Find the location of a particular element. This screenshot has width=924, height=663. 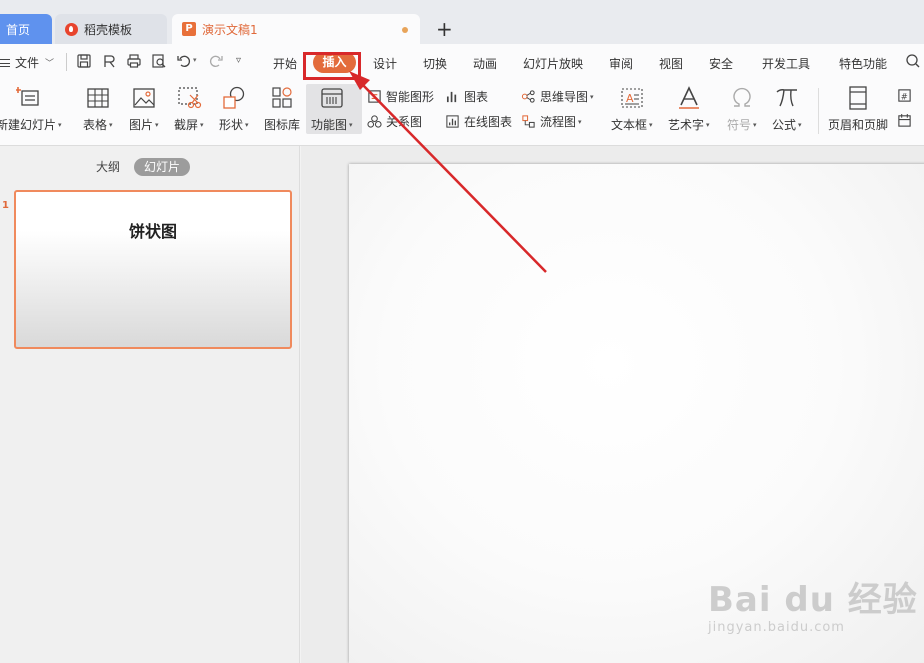

new-slide-button: 新建幻灯片 ▾ is located at coordinates (31, 109).